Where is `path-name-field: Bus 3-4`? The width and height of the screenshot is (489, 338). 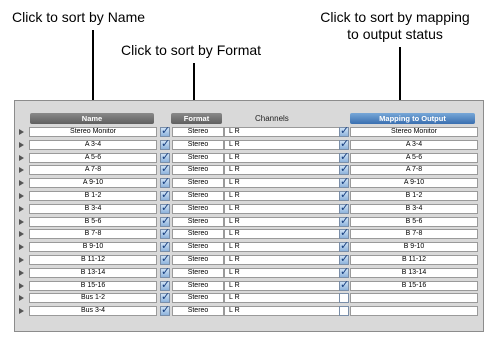 path-name-field: Bus 3-4 is located at coordinates (93, 311).